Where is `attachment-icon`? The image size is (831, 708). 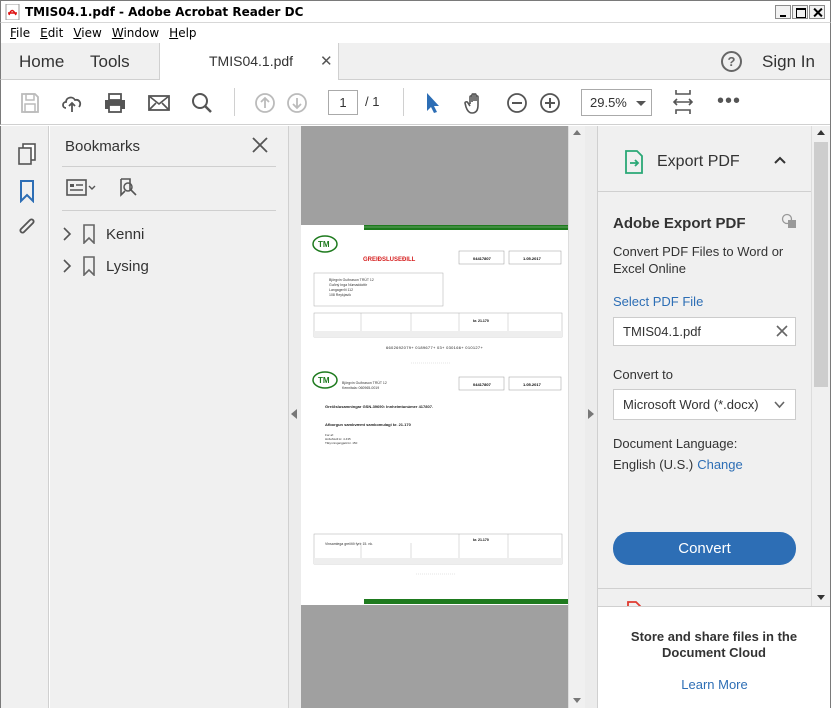 attachment-icon is located at coordinates (27, 227).